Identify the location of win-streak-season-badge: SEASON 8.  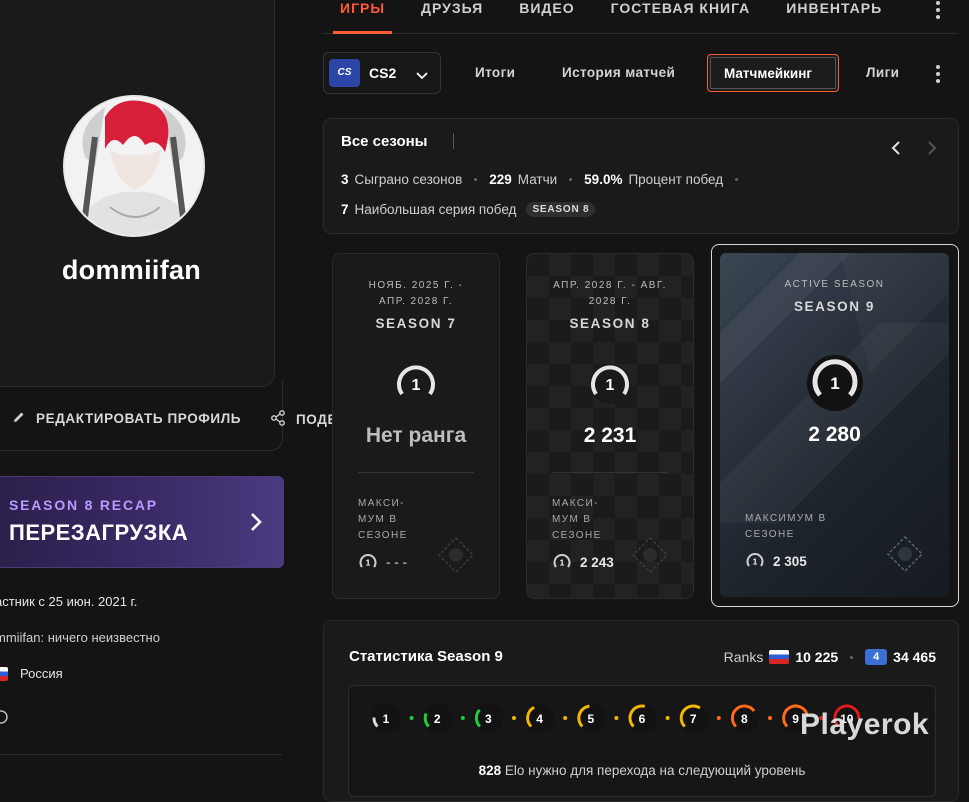
(561, 209).